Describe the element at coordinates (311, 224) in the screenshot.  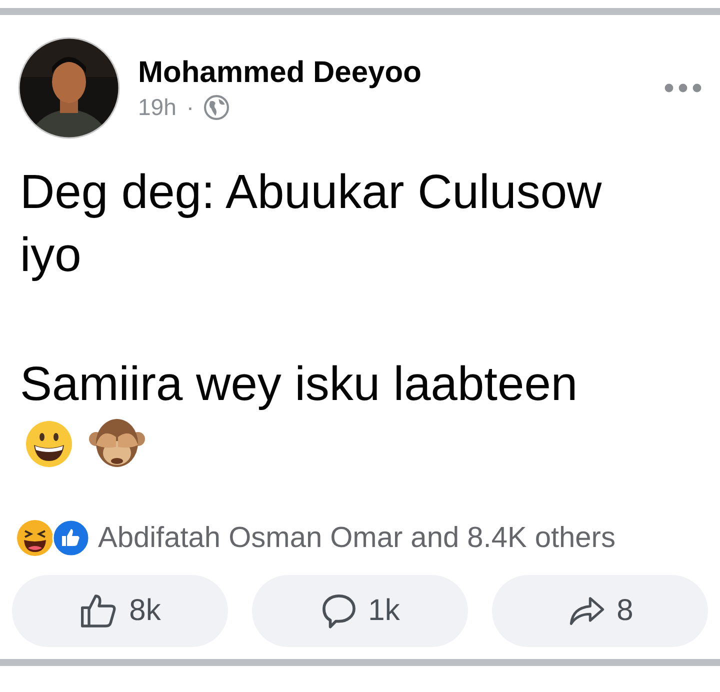
I see `post-text: Deg deg: Abuukar Culusow iyo` at that location.